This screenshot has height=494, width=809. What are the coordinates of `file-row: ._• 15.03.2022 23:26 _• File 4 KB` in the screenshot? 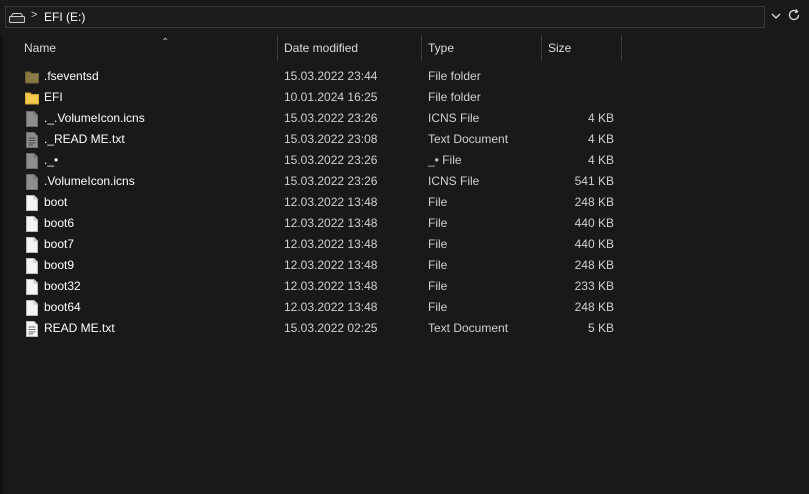 It's located at (320, 160).